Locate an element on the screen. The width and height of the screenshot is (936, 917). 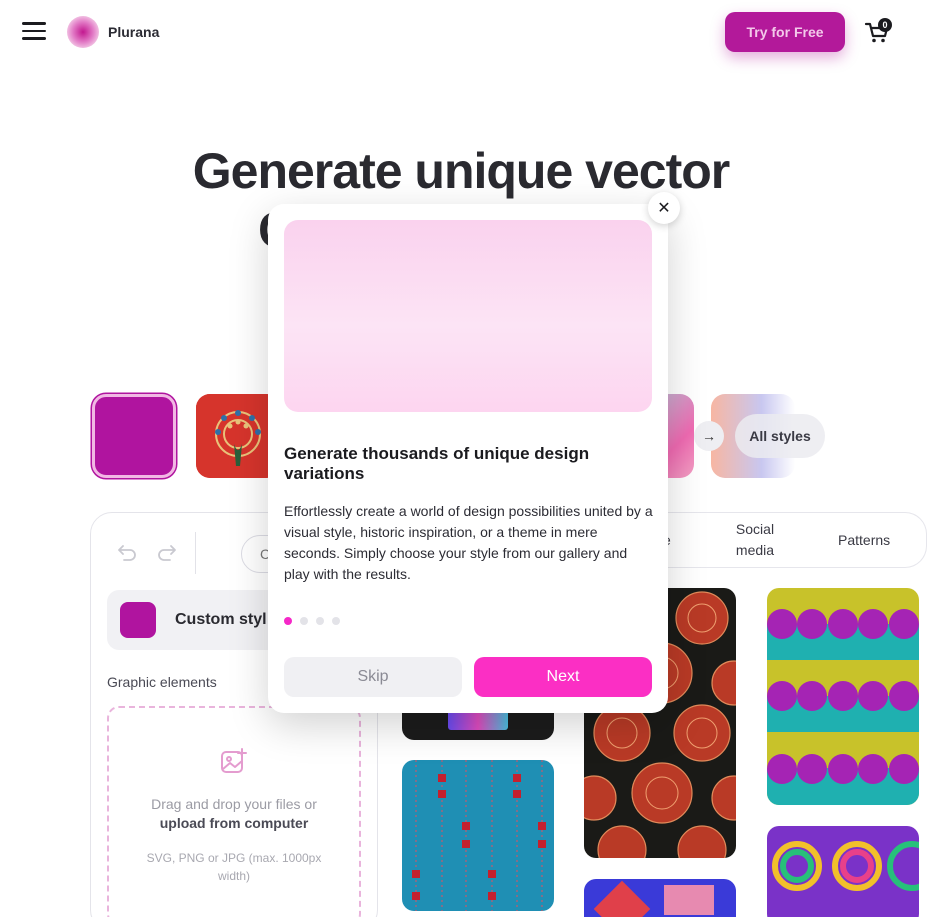
modal-illustration is located at coordinates (468, 316).